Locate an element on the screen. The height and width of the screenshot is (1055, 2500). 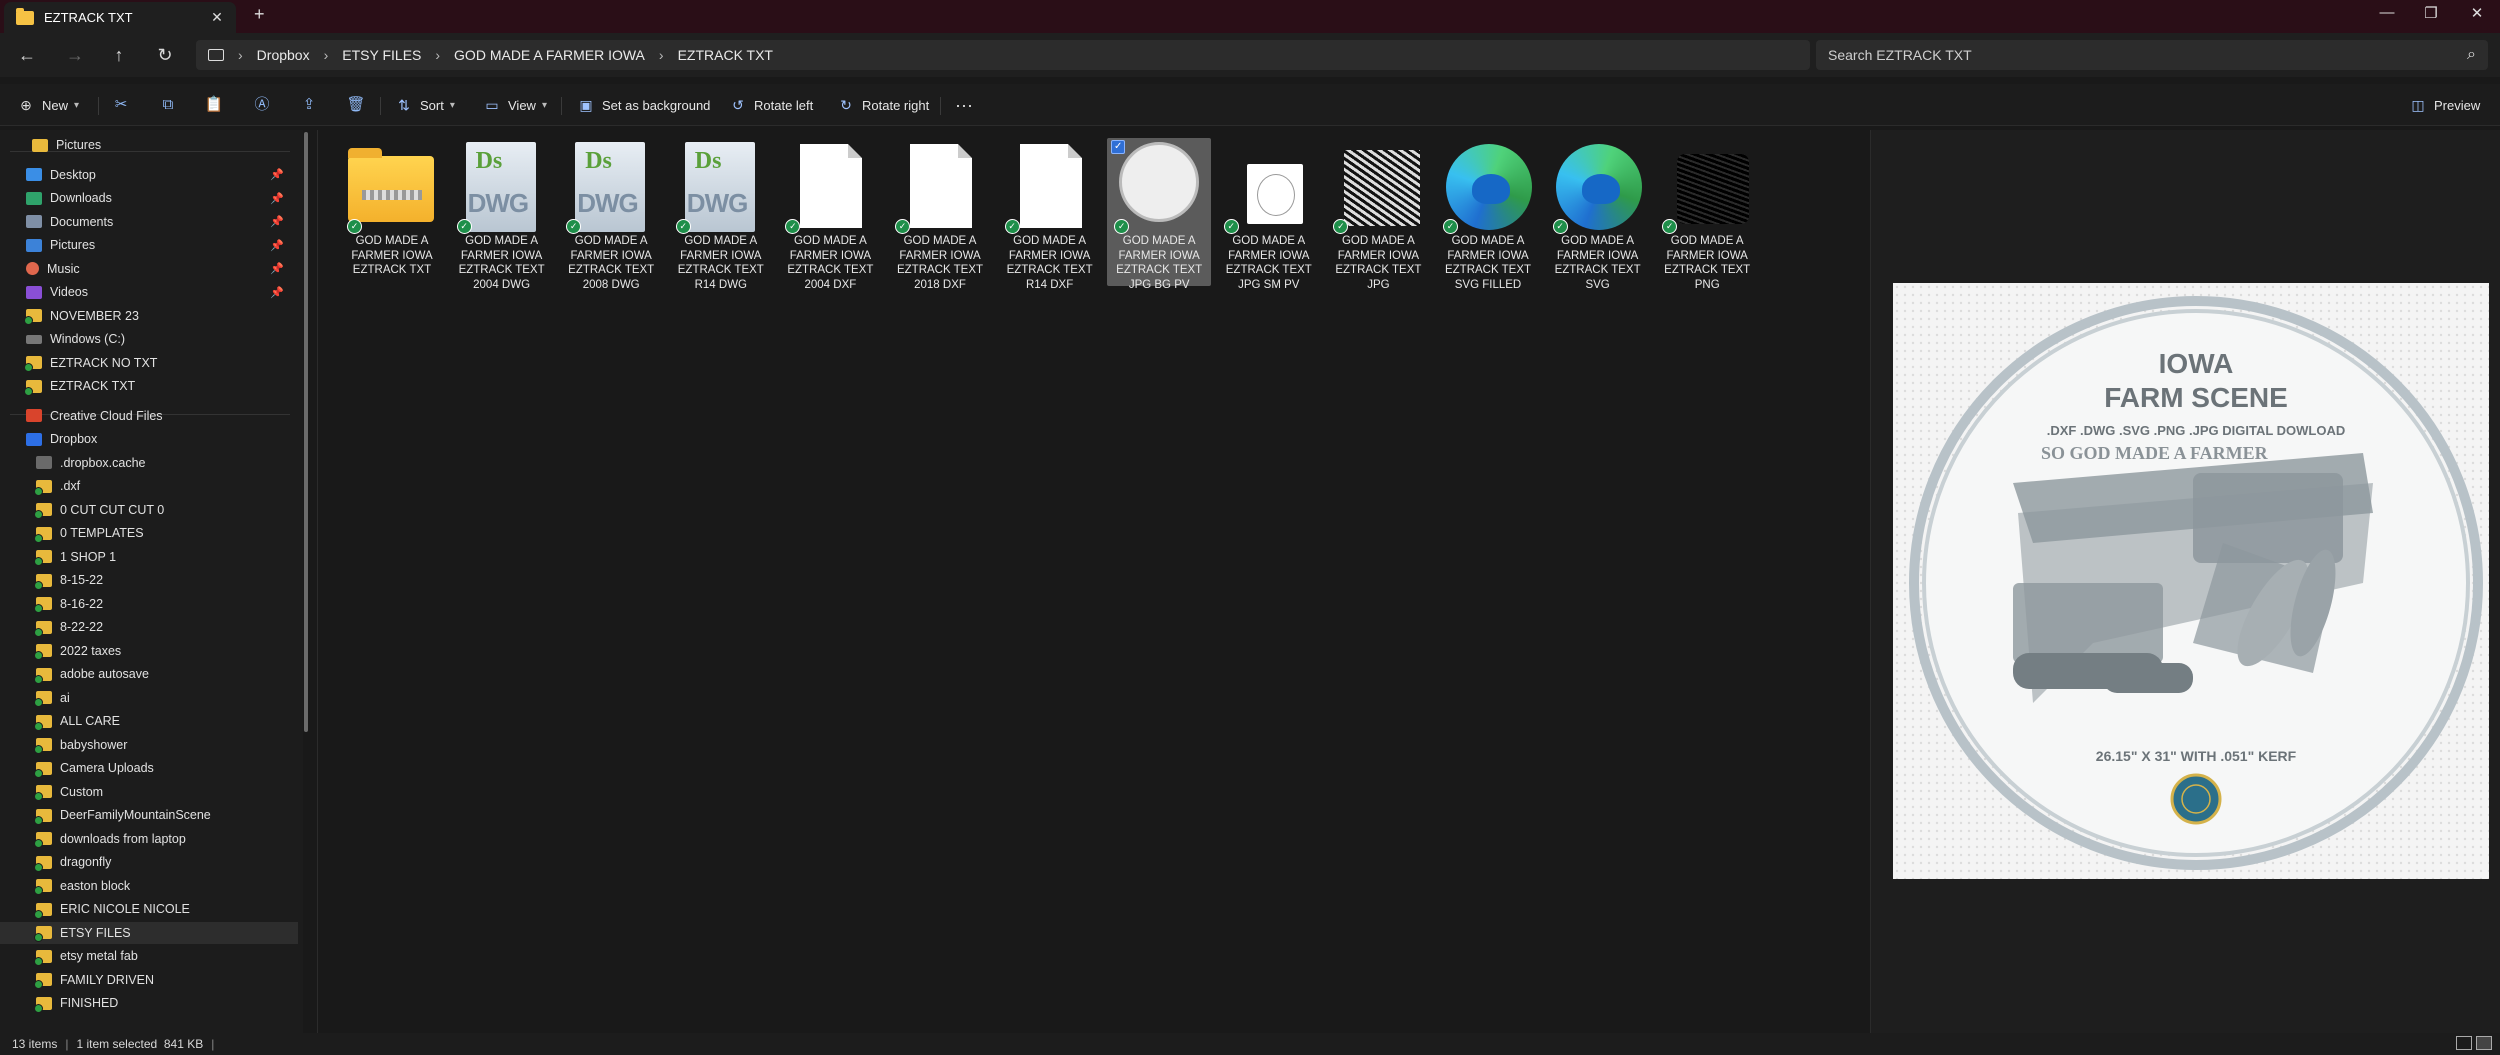
cut-icon: ✂ is located at coordinates (121, 106).